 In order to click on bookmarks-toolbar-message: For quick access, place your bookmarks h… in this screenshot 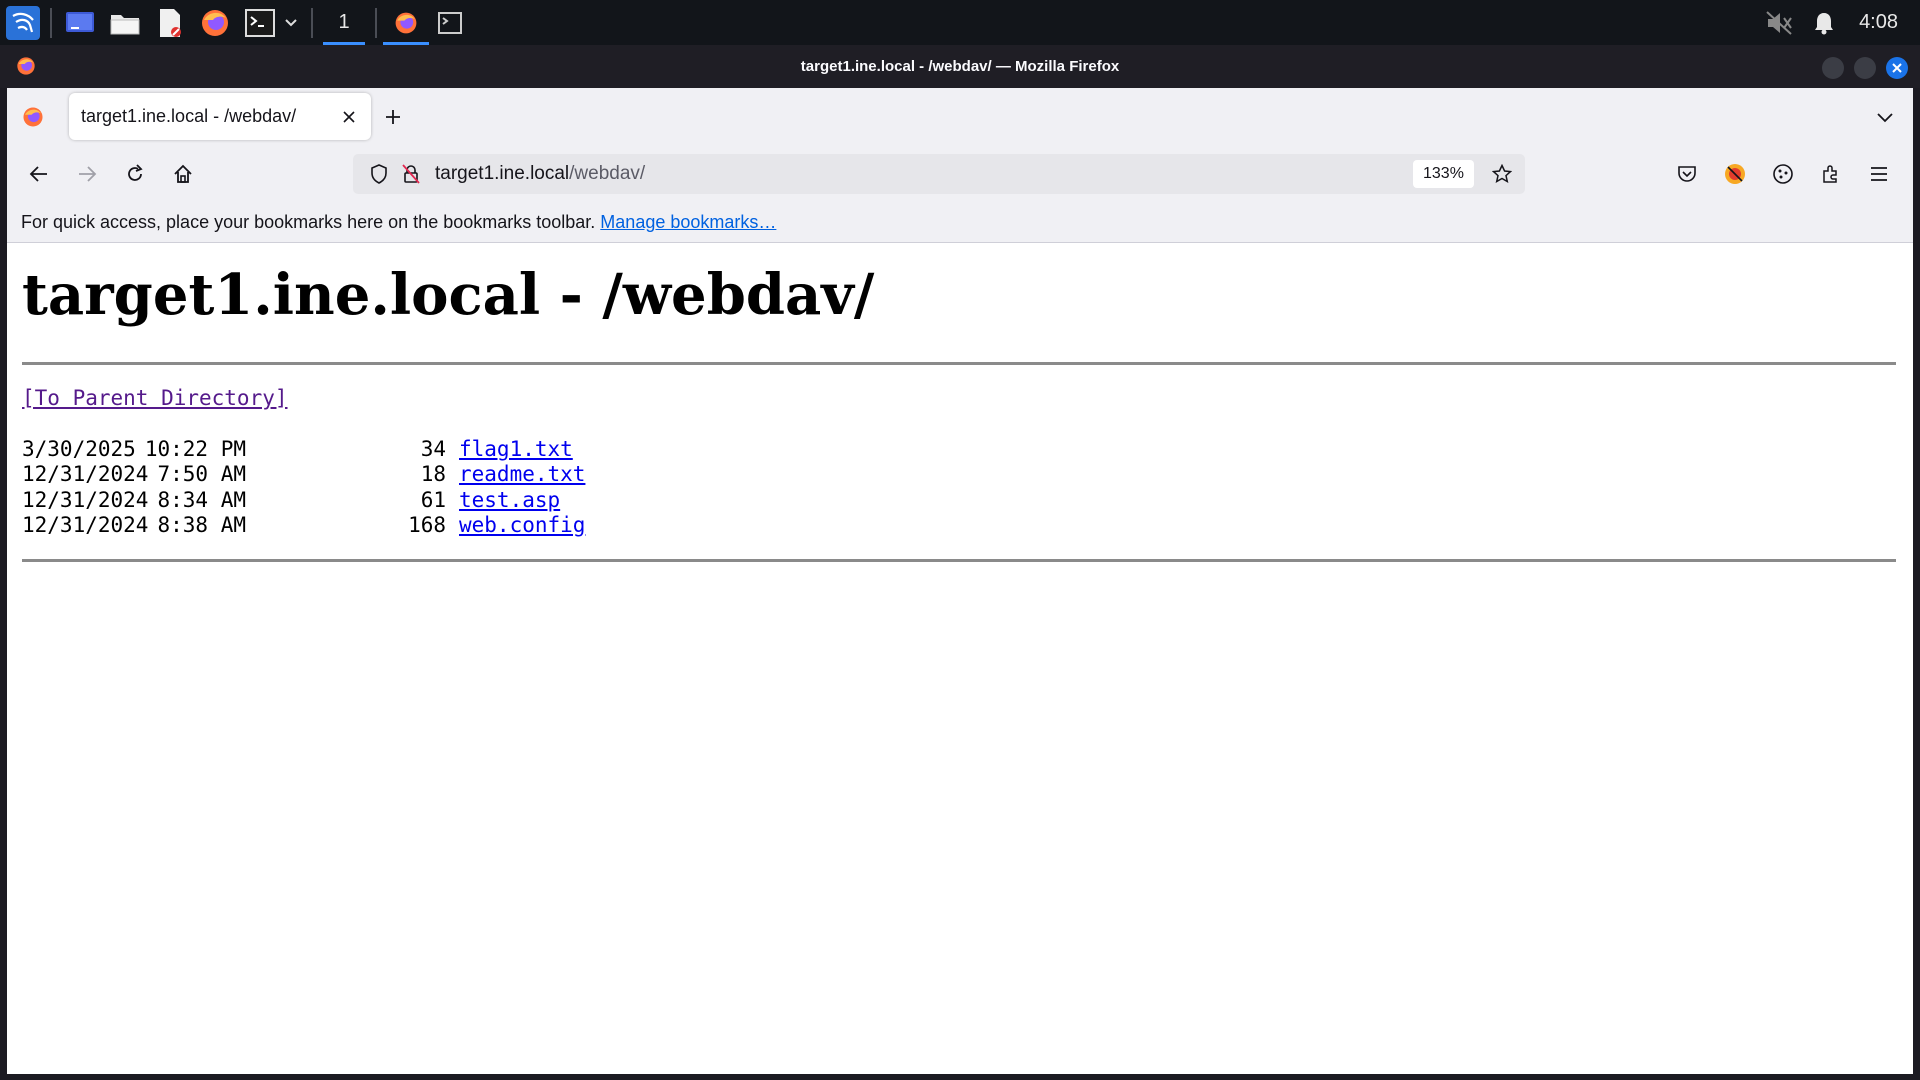, I will do `click(398, 222)`.